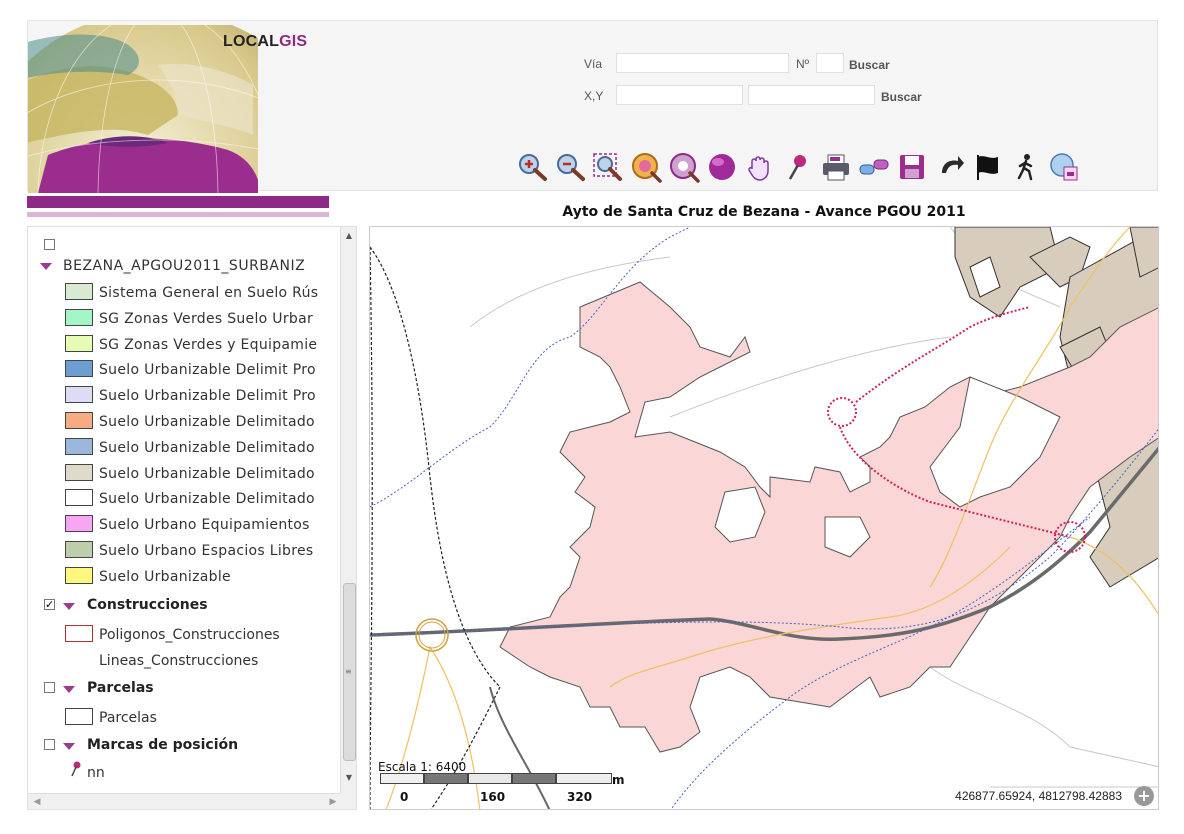 This screenshot has width=1184, height=834. What do you see at coordinates (348, 510) in the screenshot?
I see `legend-vertical-scrollbar: ▲ ≡ ▼` at bounding box center [348, 510].